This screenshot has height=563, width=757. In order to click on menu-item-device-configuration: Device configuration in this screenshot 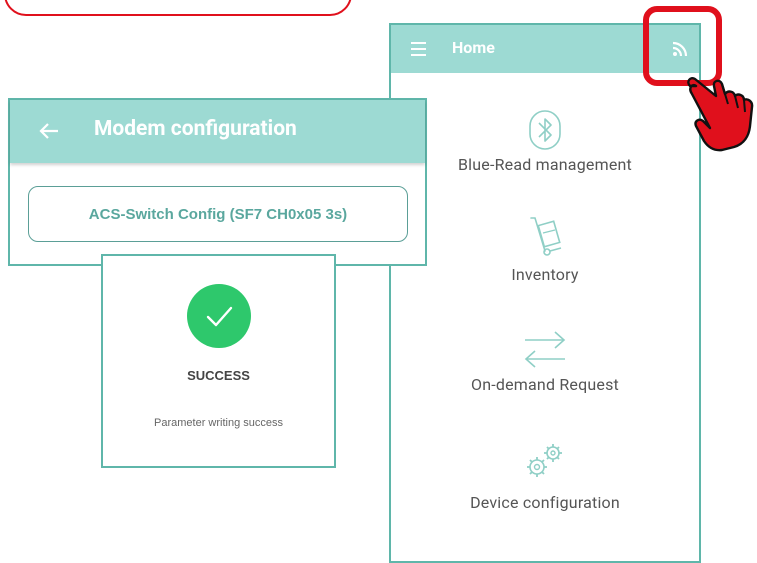, I will do `click(545, 476)`.